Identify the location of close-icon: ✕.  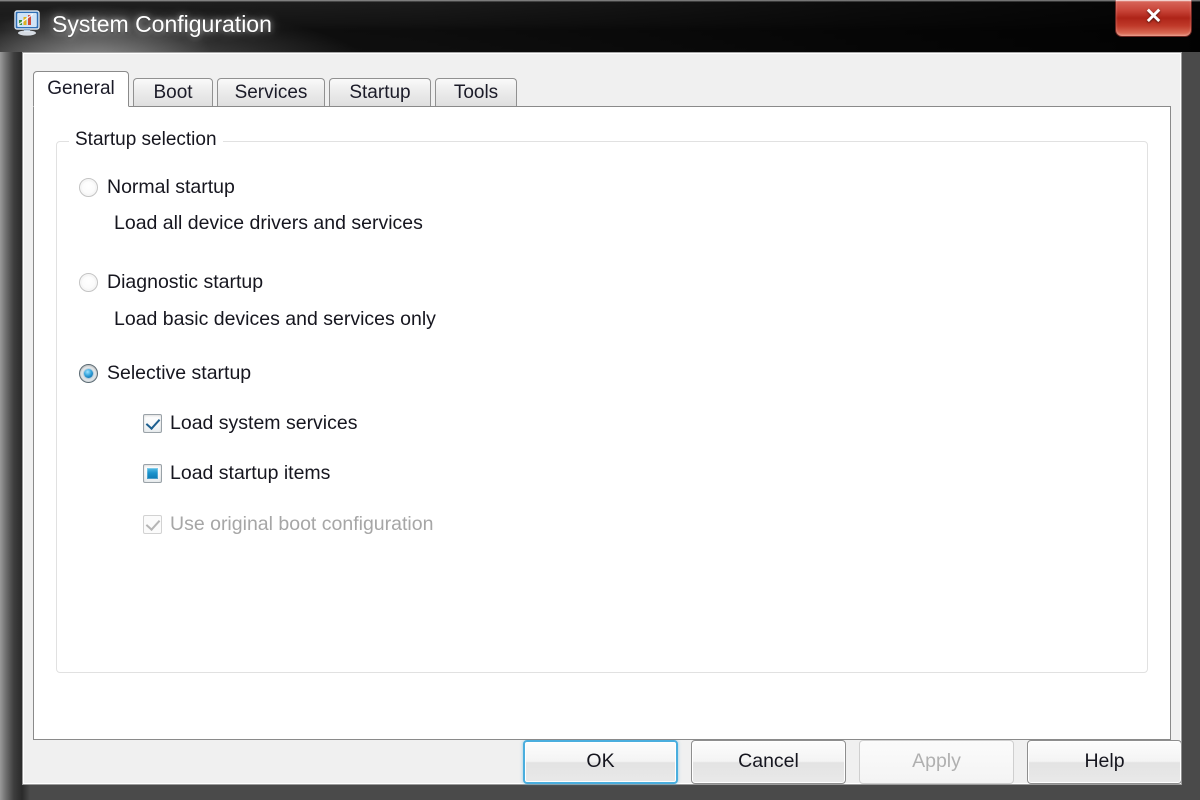
(1153, 16).